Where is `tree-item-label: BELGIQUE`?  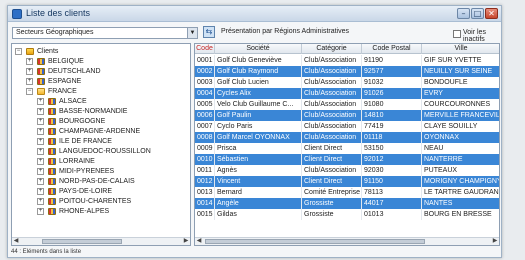 tree-item-label: BELGIQUE is located at coordinates (66, 61).